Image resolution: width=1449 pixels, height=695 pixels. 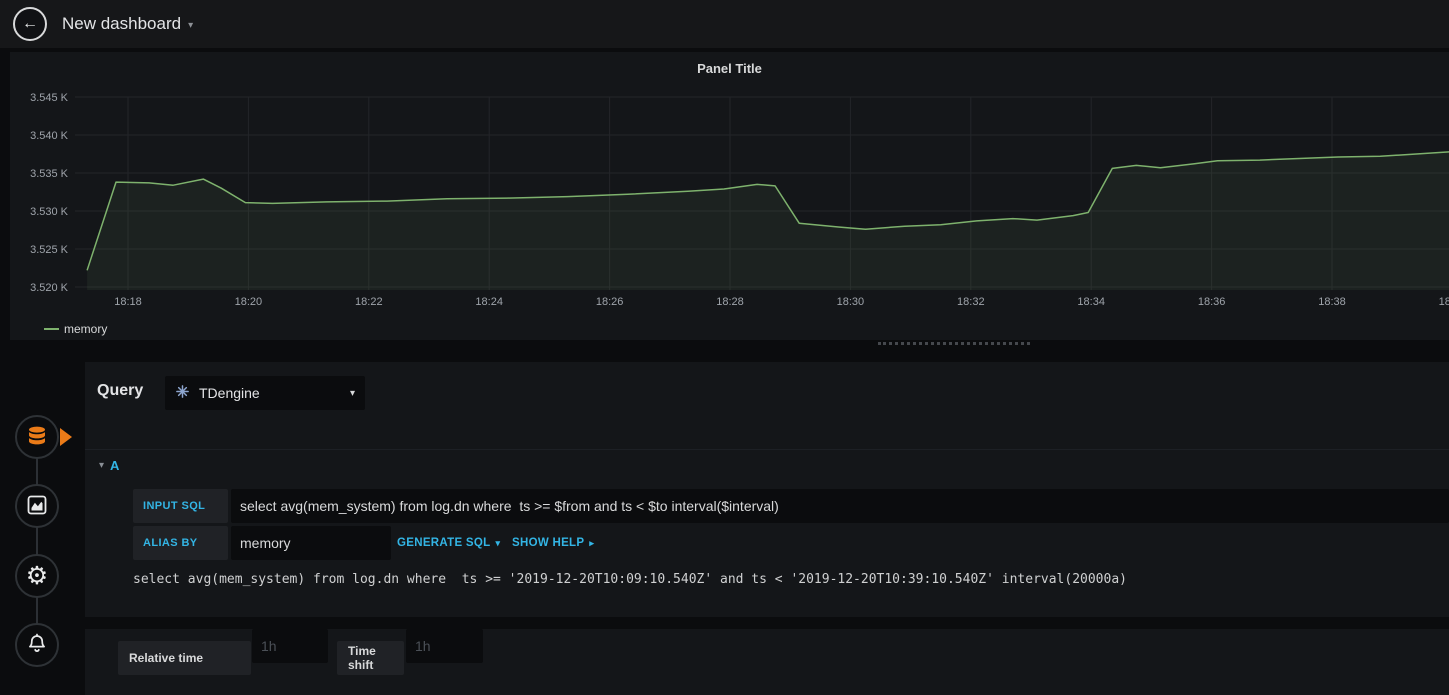 What do you see at coordinates (120, 390) in the screenshot?
I see `query-section-title: Query` at bounding box center [120, 390].